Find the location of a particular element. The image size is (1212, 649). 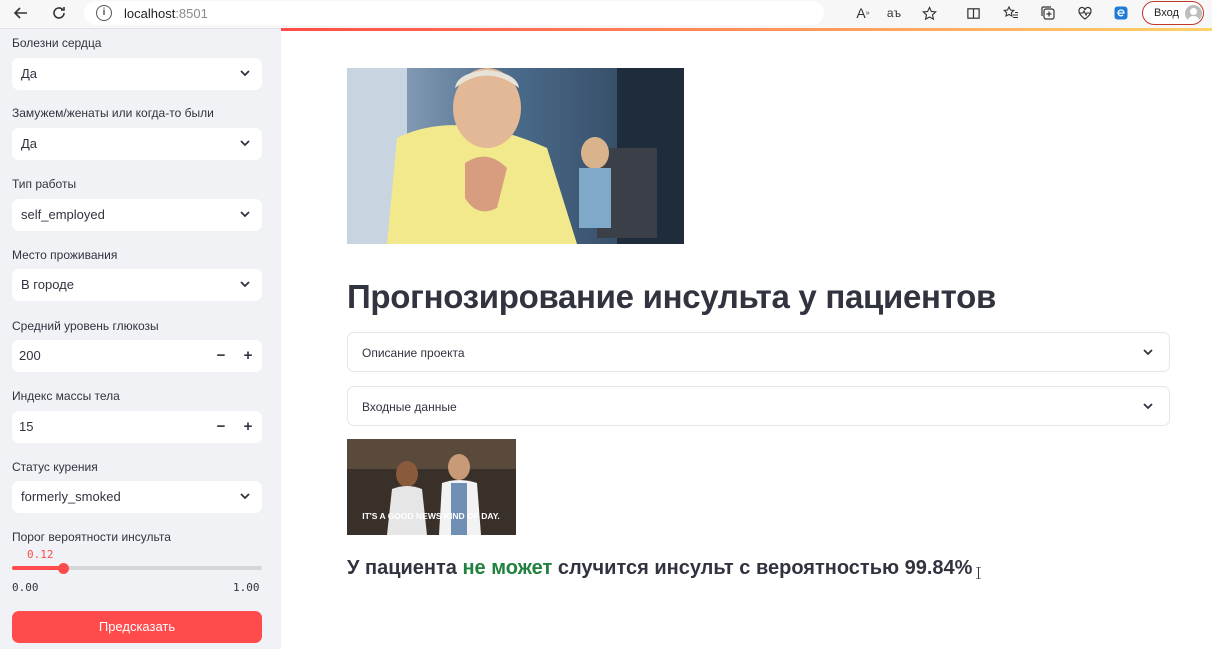

work-type-value: self_employed is located at coordinates (63, 214).